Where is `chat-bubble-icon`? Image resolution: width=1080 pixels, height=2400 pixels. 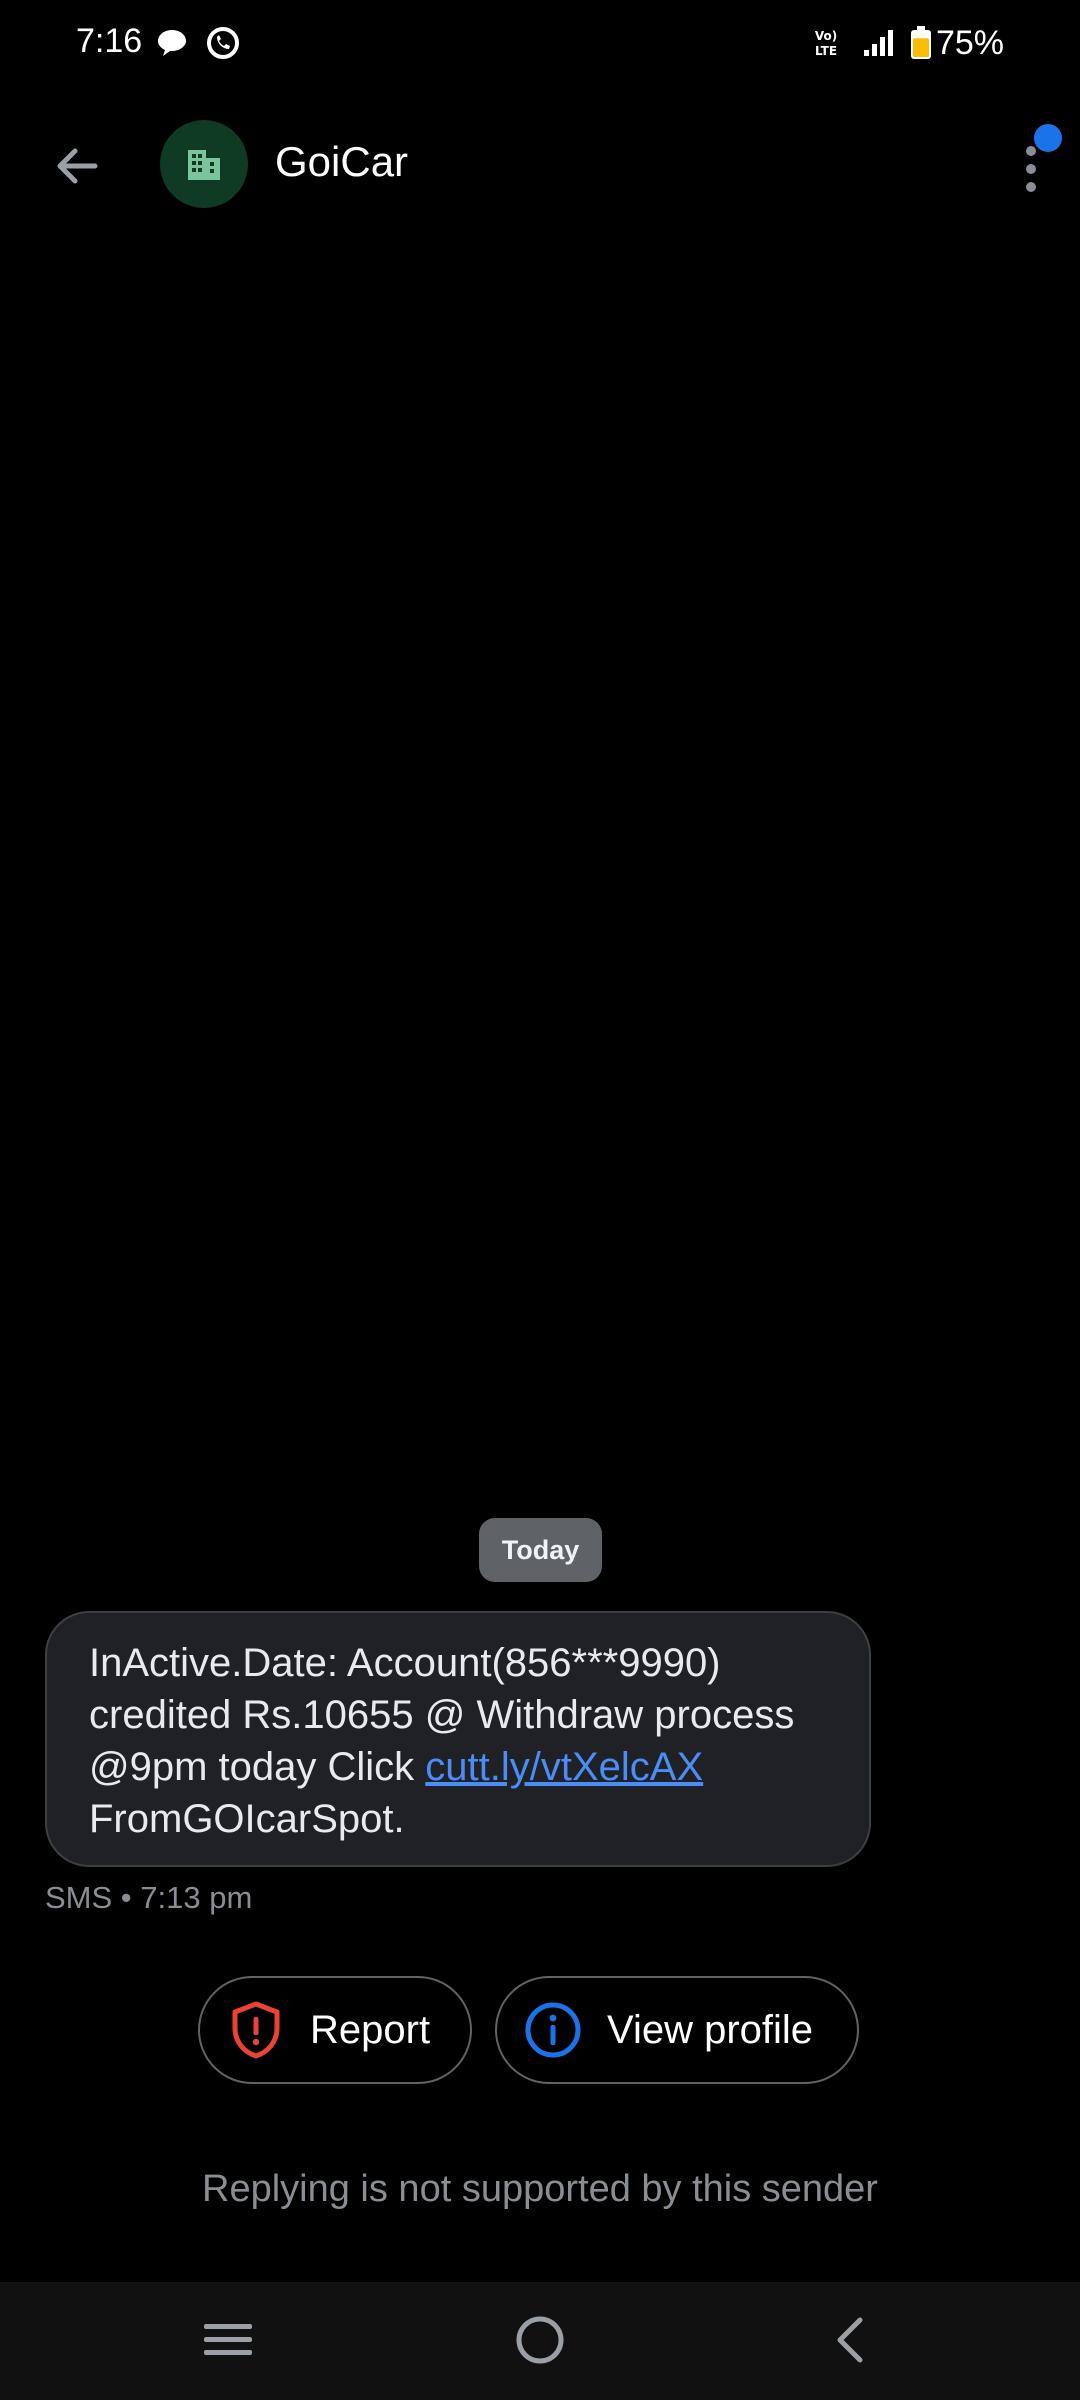
chat-bubble-icon is located at coordinates (172, 45).